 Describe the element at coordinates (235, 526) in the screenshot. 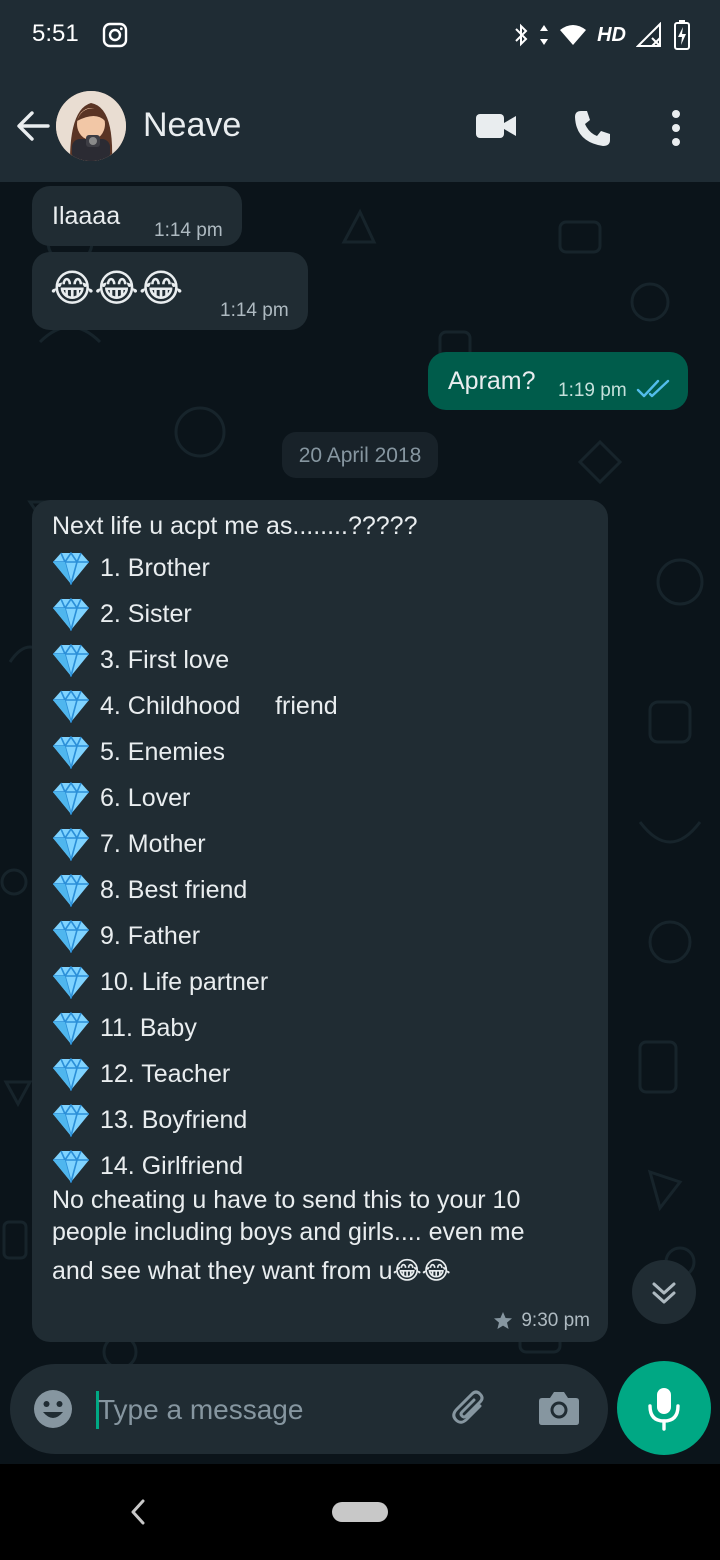

I see `message-intro: Next life u acpt me as........?????` at that location.